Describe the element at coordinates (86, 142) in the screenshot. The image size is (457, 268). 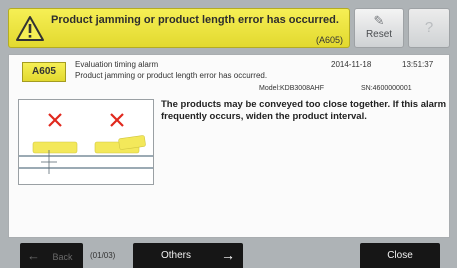
I see `conveyor-illustration` at that location.